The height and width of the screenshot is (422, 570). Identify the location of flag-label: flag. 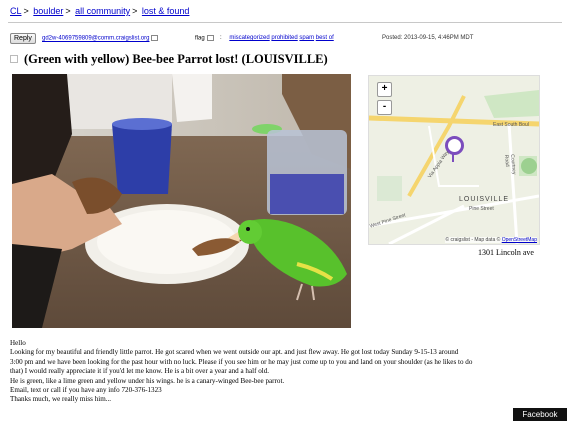
(200, 38).